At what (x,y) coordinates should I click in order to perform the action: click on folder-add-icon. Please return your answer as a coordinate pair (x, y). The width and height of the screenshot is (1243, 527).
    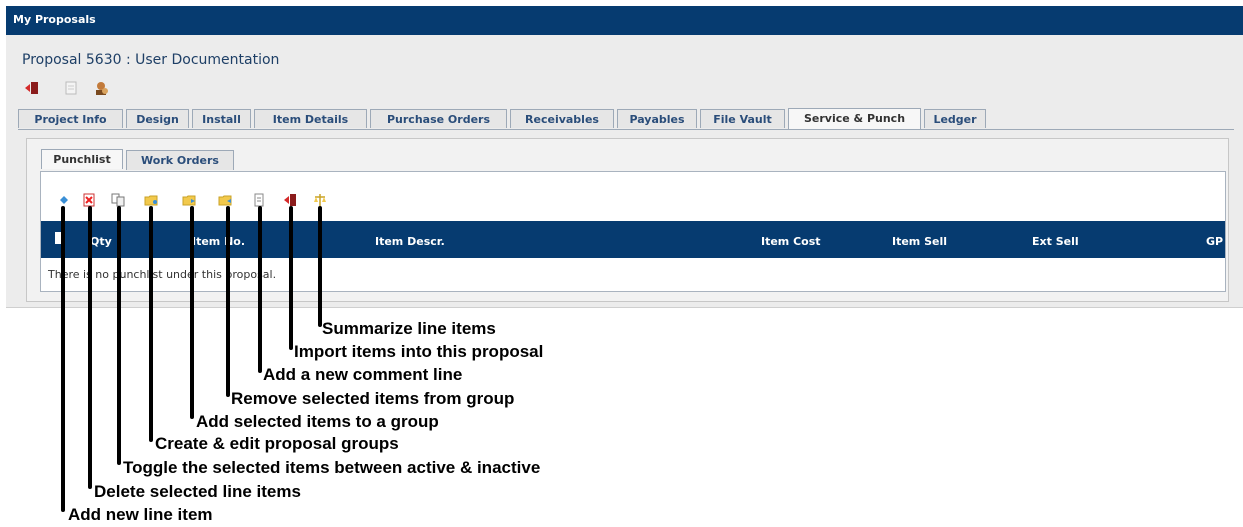
    Looking at the image, I should click on (189, 200).